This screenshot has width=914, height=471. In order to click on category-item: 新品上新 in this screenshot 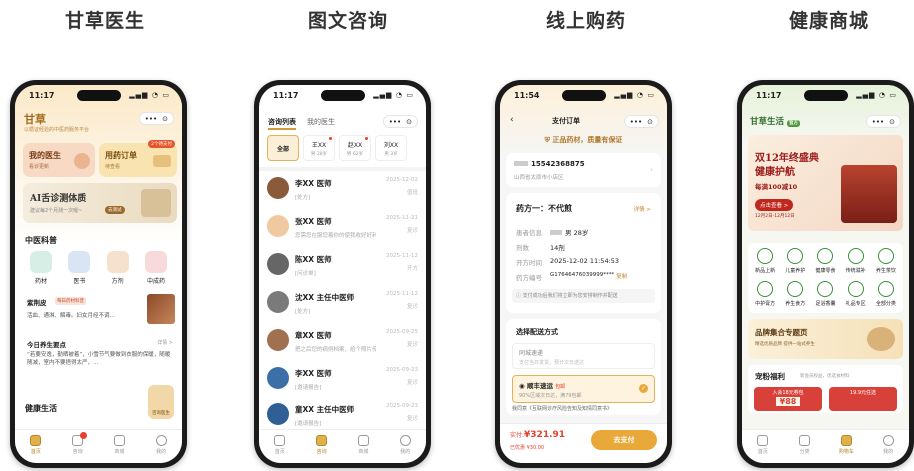, I will do `click(765, 261)`.